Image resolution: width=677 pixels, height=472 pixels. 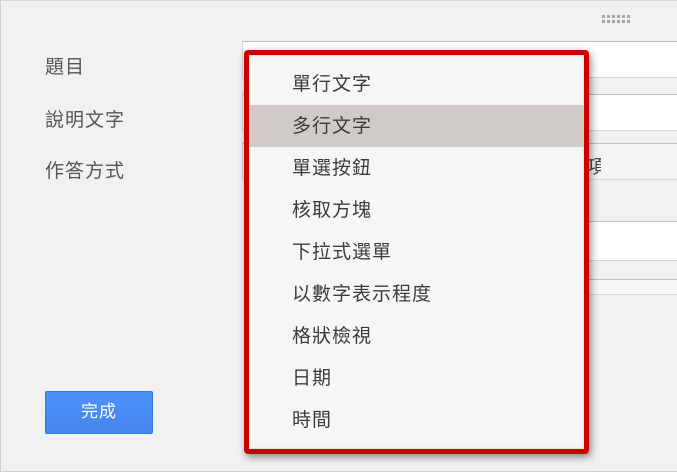 I want to click on answer-type-select-partial-text: 項, so click(x=594, y=167).